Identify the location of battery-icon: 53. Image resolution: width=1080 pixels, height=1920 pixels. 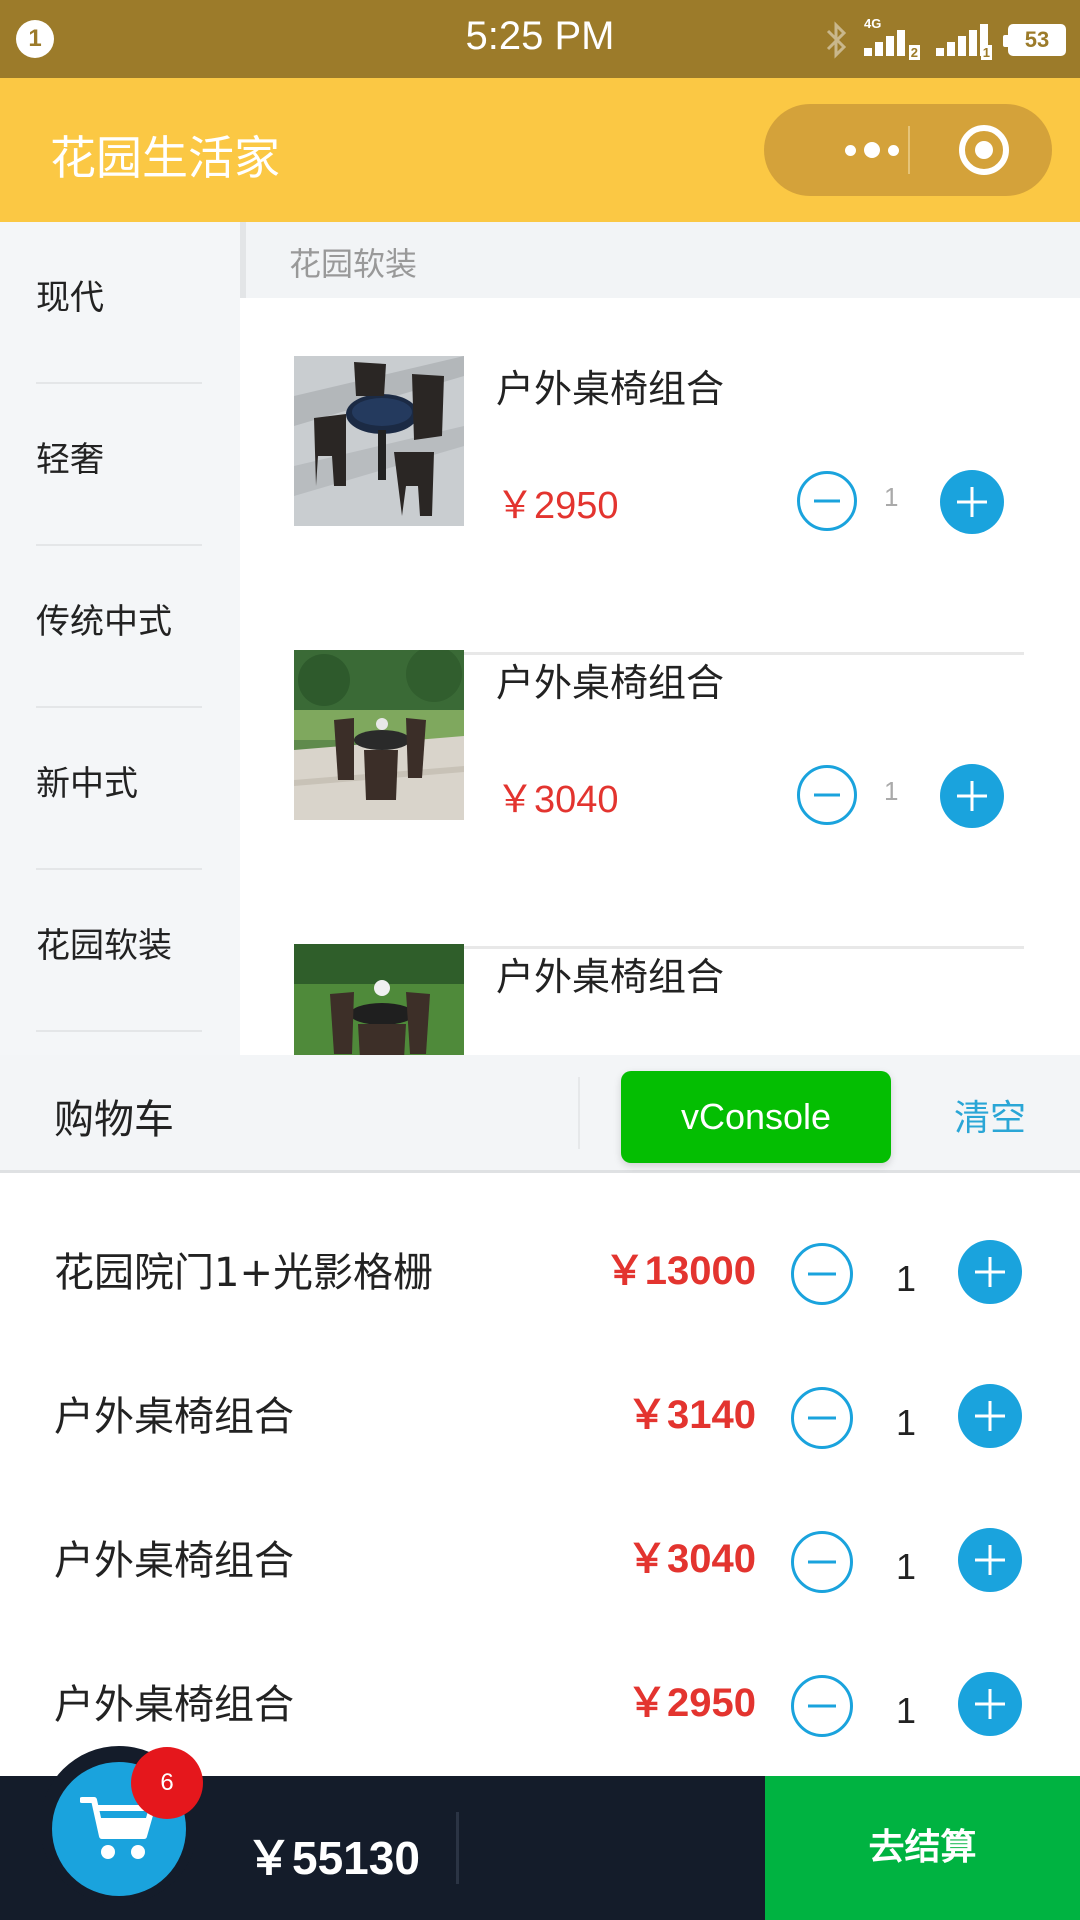
(1034, 40).